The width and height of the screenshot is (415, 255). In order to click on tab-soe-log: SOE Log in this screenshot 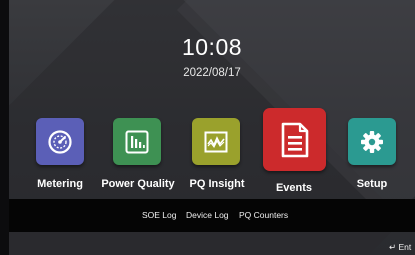, I will do `click(159, 215)`.